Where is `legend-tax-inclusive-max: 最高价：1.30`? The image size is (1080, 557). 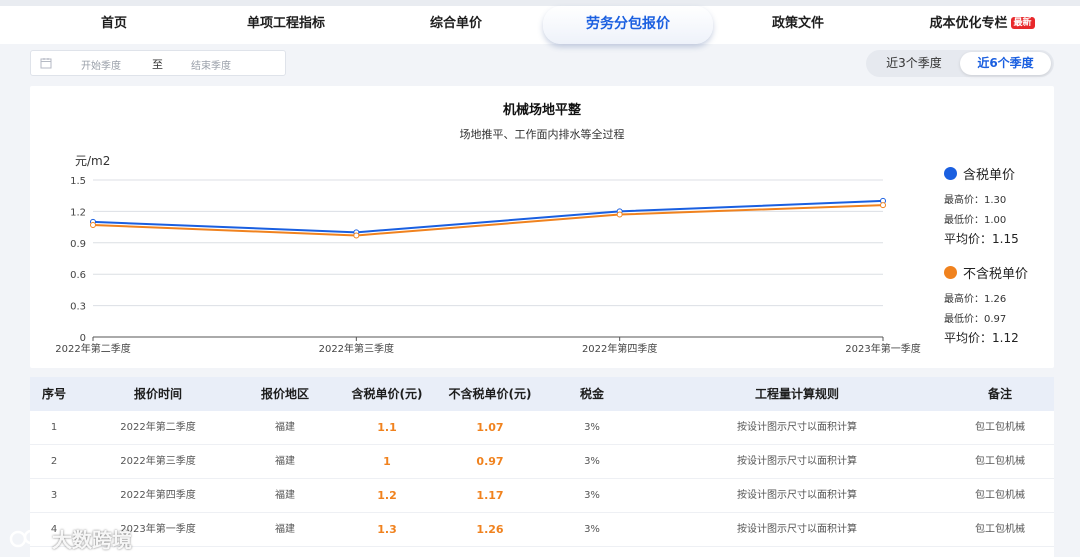
legend-tax-inclusive-max: 最高价：1.30 is located at coordinates (975, 198).